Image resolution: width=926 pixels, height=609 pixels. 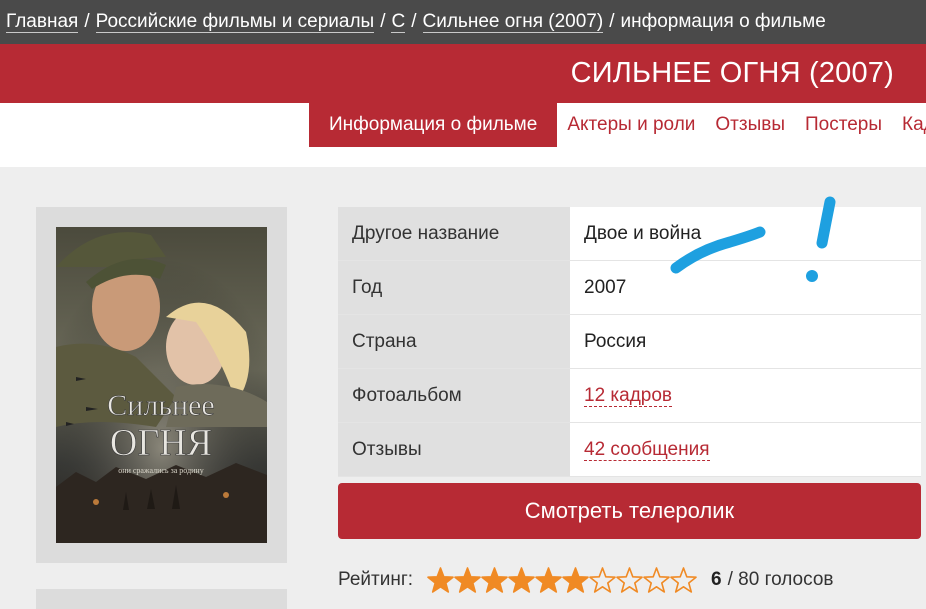 I want to click on info-row-country: Страна Россия, so click(x=629, y=342).